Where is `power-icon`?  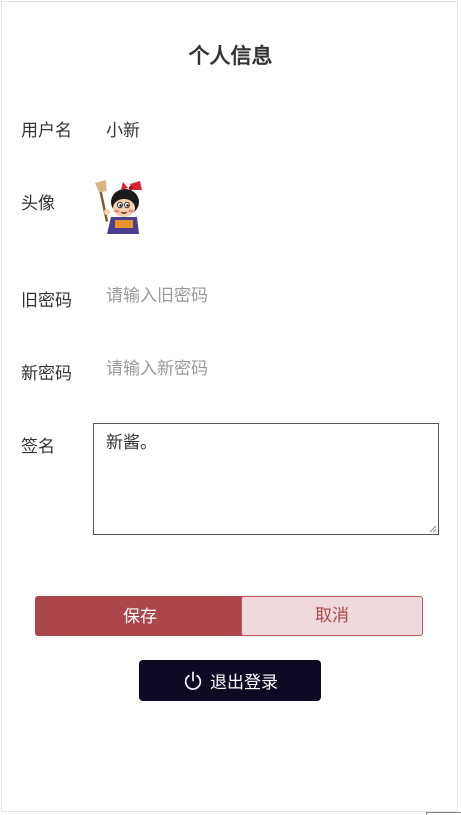
power-icon is located at coordinates (193, 680).